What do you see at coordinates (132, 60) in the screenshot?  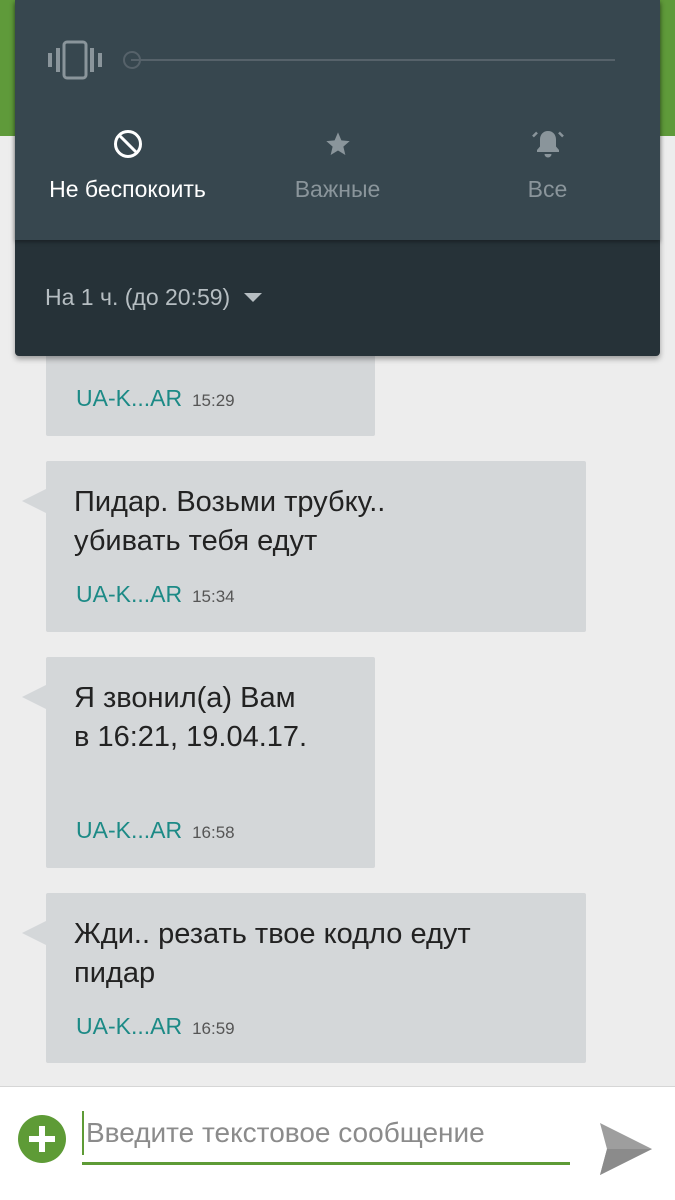 I see `volume-slider-thumb` at bounding box center [132, 60].